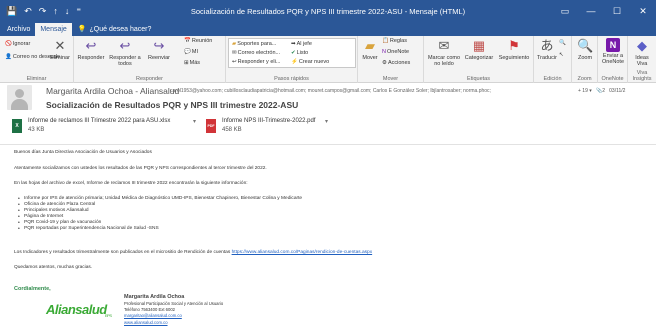 This screenshot has width=656, height=335. Describe the element at coordinates (565, 11) in the screenshot. I see `ribbon-display-icon: ▭` at that location.